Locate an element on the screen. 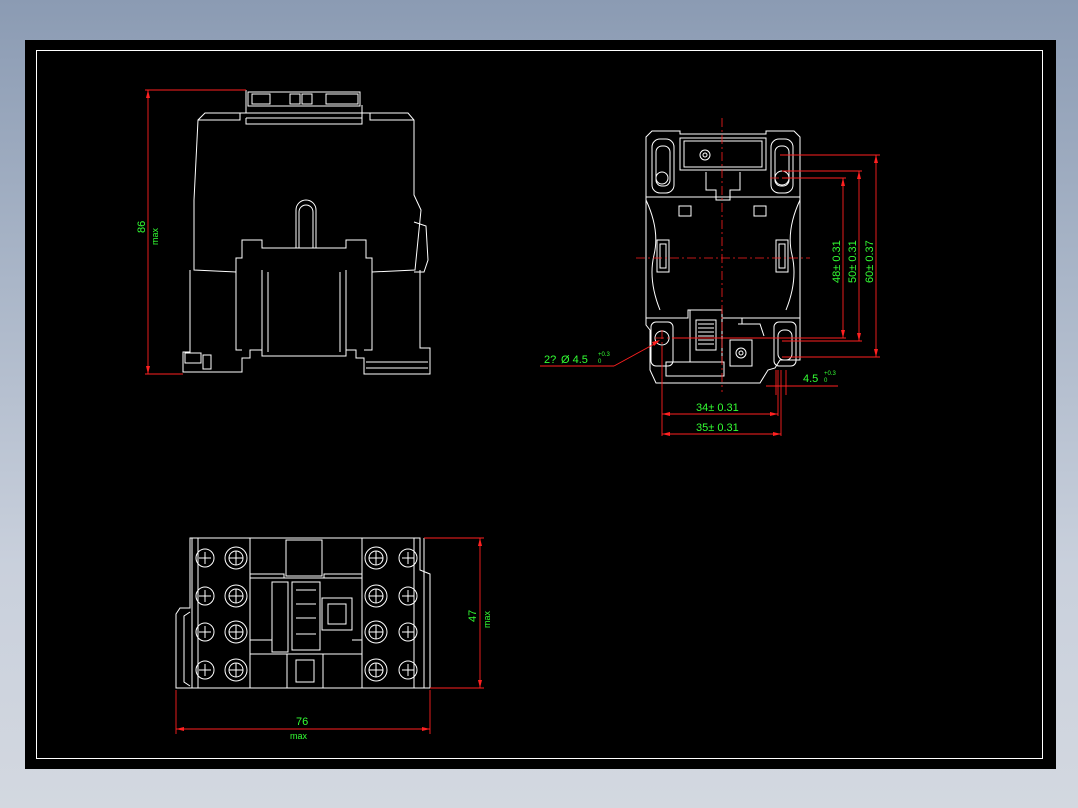 The height and width of the screenshot is (808, 1078). dim-86-value: 86 is located at coordinates (142, 227).